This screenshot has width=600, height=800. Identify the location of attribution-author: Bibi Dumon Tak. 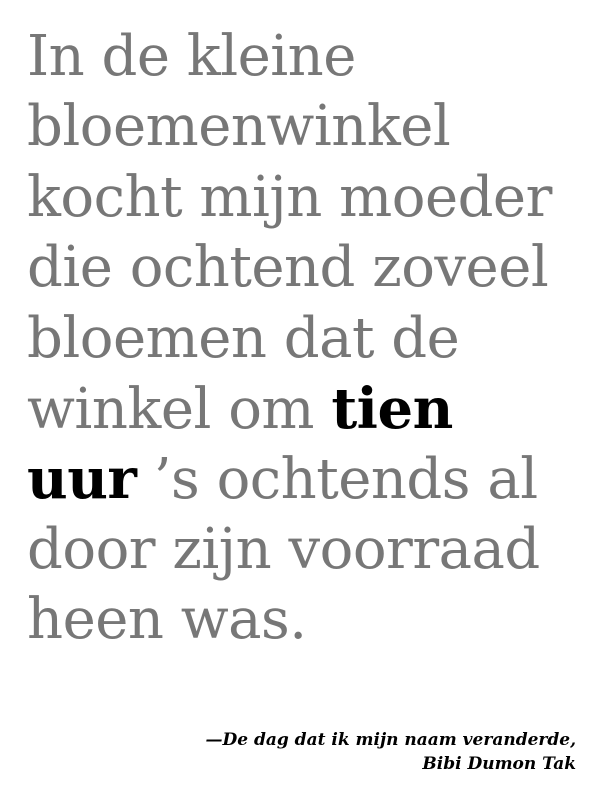
(499, 764).